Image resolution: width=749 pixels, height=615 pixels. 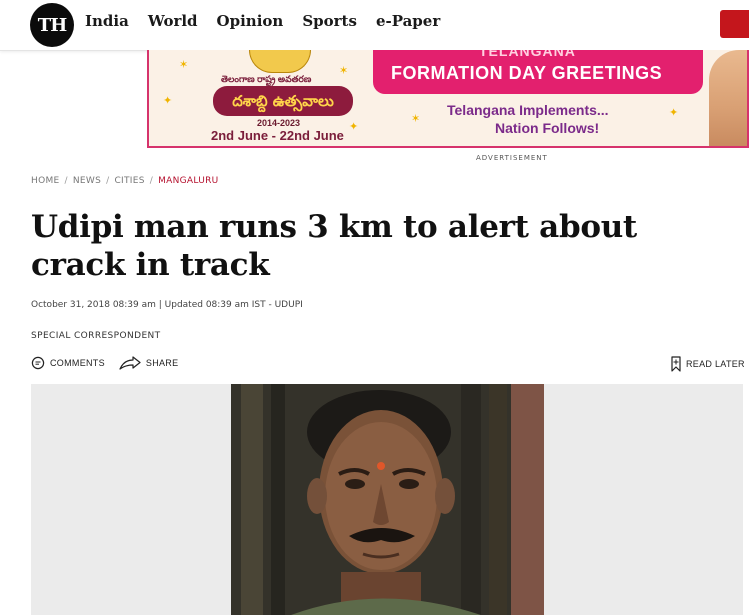 I want to click on bookmark-icon, so click(x=676, y=364).